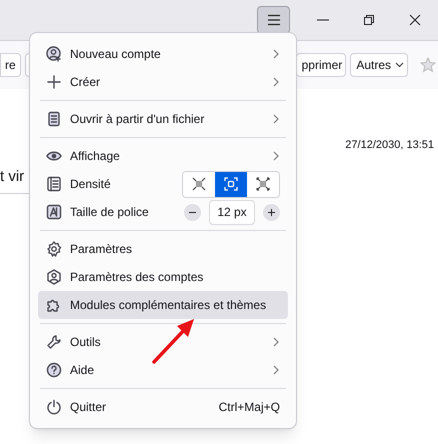  What do you see at coordinates (249, 407) in the screenshot?
I see `shortcut-label: Ctrl+Maj+Q` at bounding box center [249, 407].